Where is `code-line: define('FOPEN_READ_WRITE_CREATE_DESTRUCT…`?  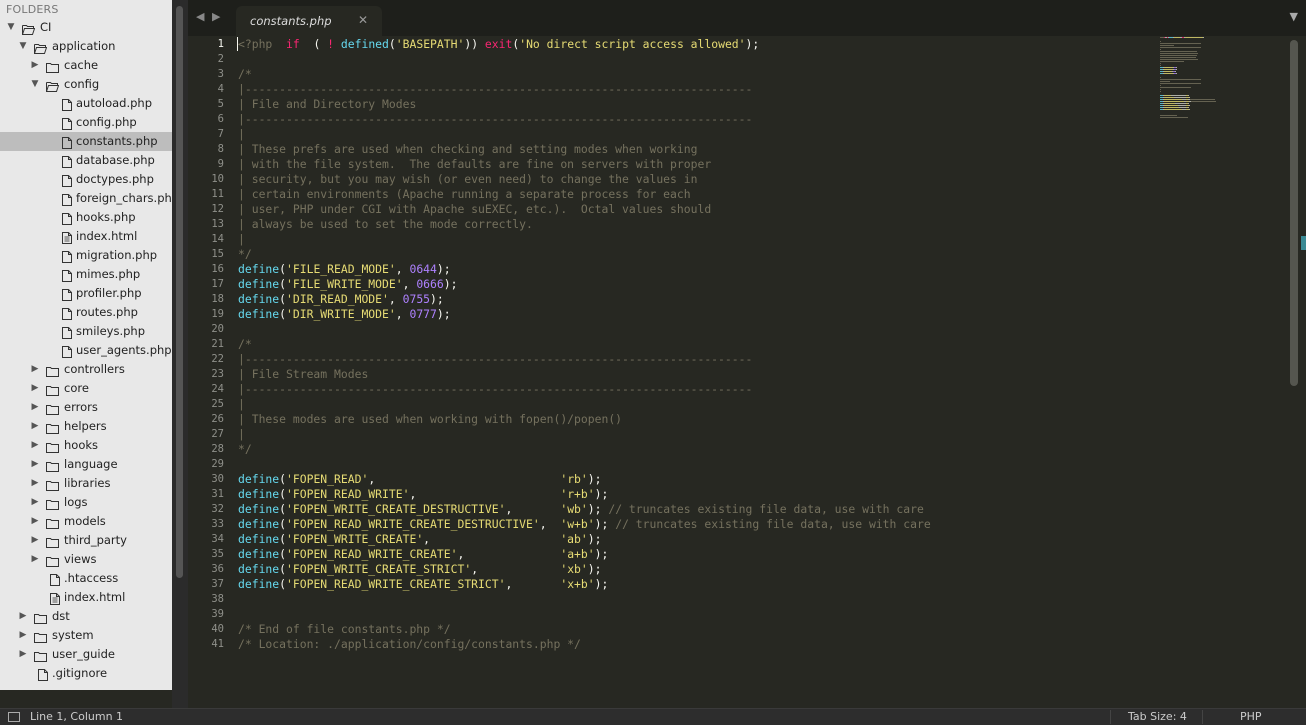
code-line: define('FOPEN_READ_WRITE_CREATE_DESTRUCT… is located at coordinates (584, 524).